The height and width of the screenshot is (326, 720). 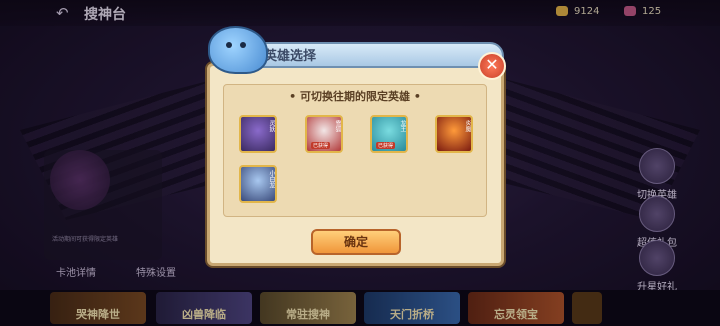 What do you see at coordinates (271, 126) in the screenshot?
I see `hero-name: 灵妖` at bounding box center [271, 126].